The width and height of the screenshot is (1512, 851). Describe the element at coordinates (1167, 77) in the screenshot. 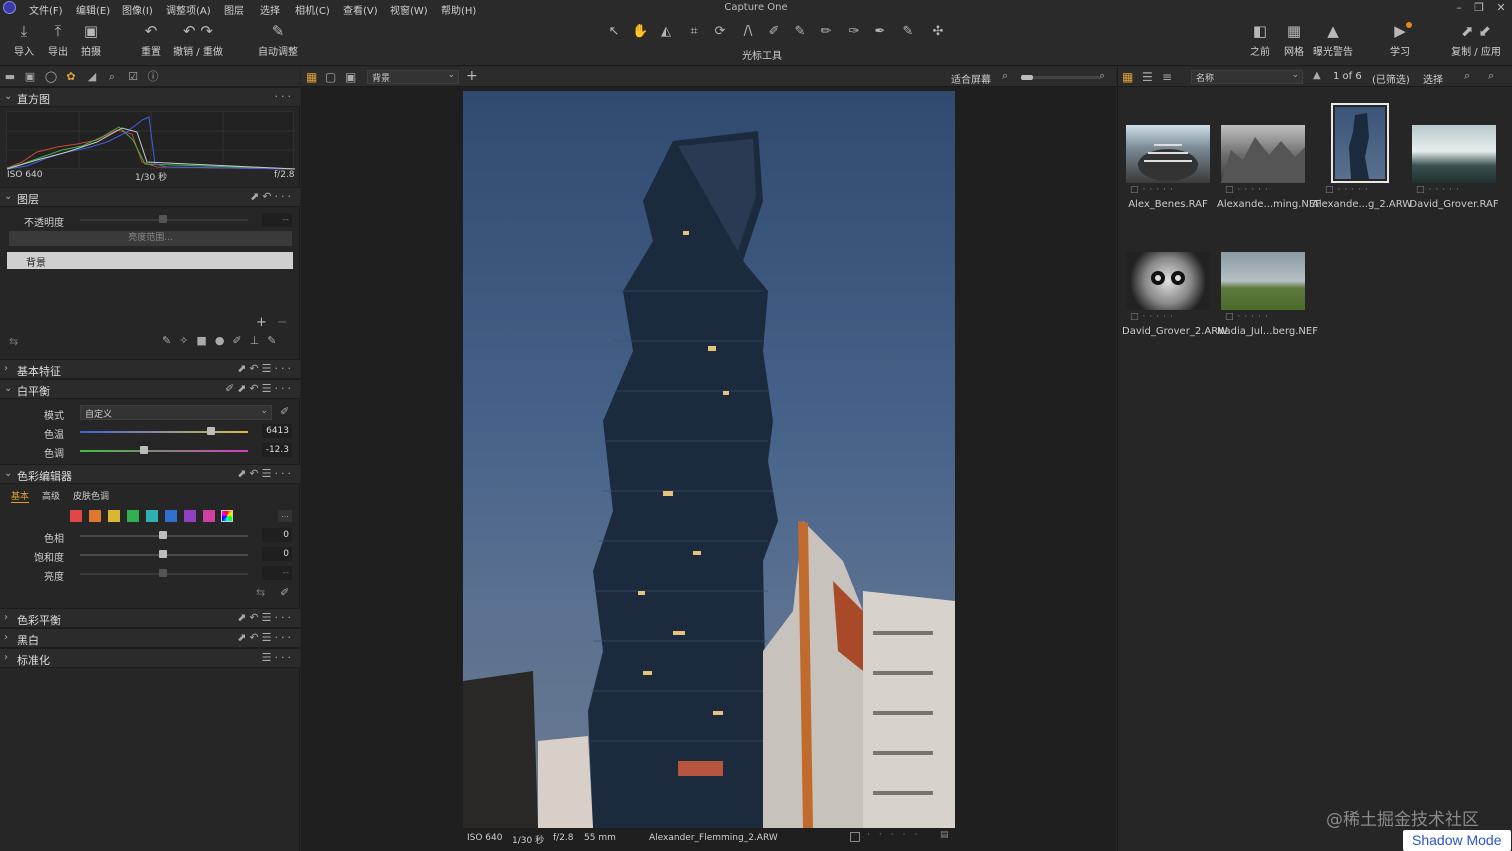

I see `filmstrip-view-icon: ≡` at that location.